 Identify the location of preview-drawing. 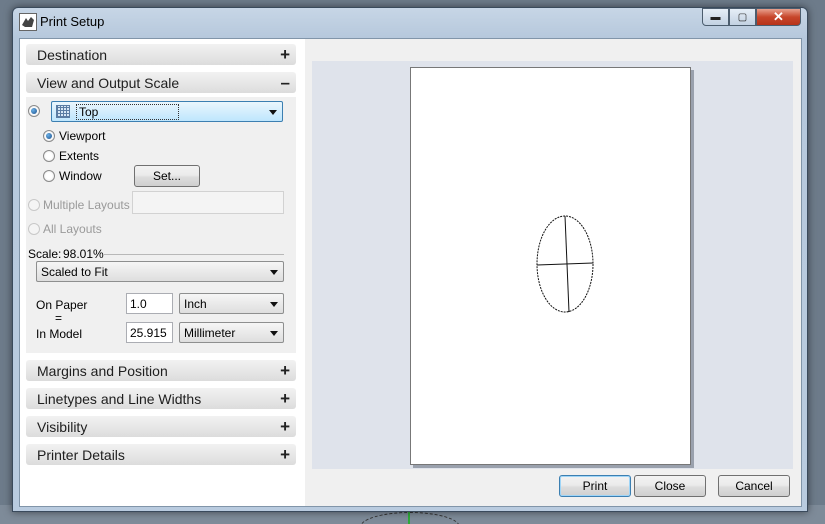
(565, 264).